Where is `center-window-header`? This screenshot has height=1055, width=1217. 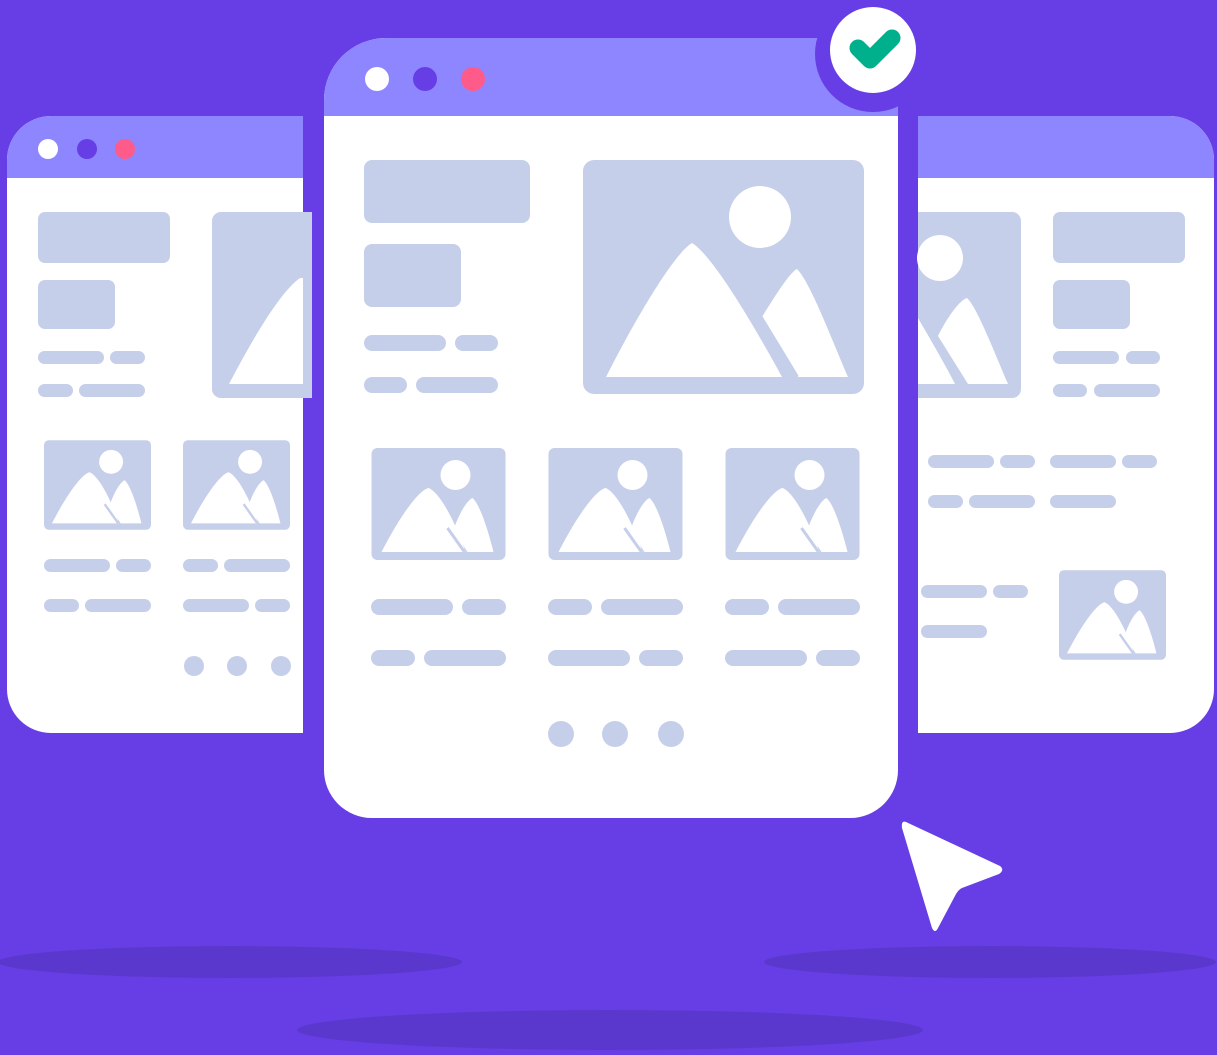 center-window-header is located at coordinates (611, 77).